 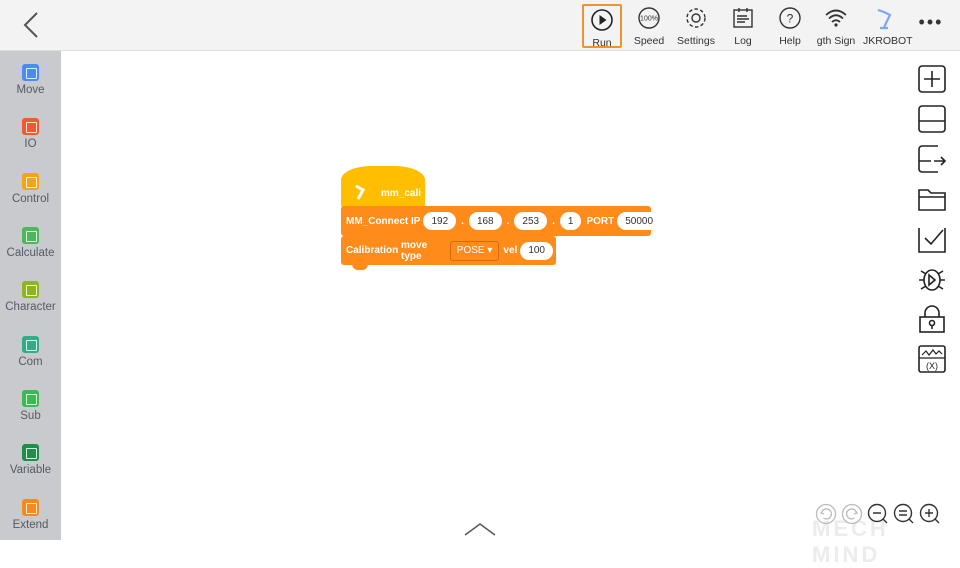 I want to click on more-button: •••, so click(x=931, y=26).